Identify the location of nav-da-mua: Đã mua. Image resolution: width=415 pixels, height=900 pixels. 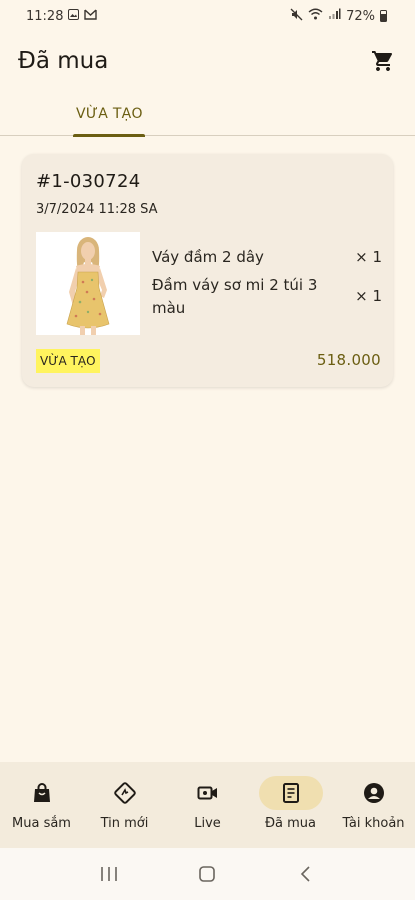
(290, 805).